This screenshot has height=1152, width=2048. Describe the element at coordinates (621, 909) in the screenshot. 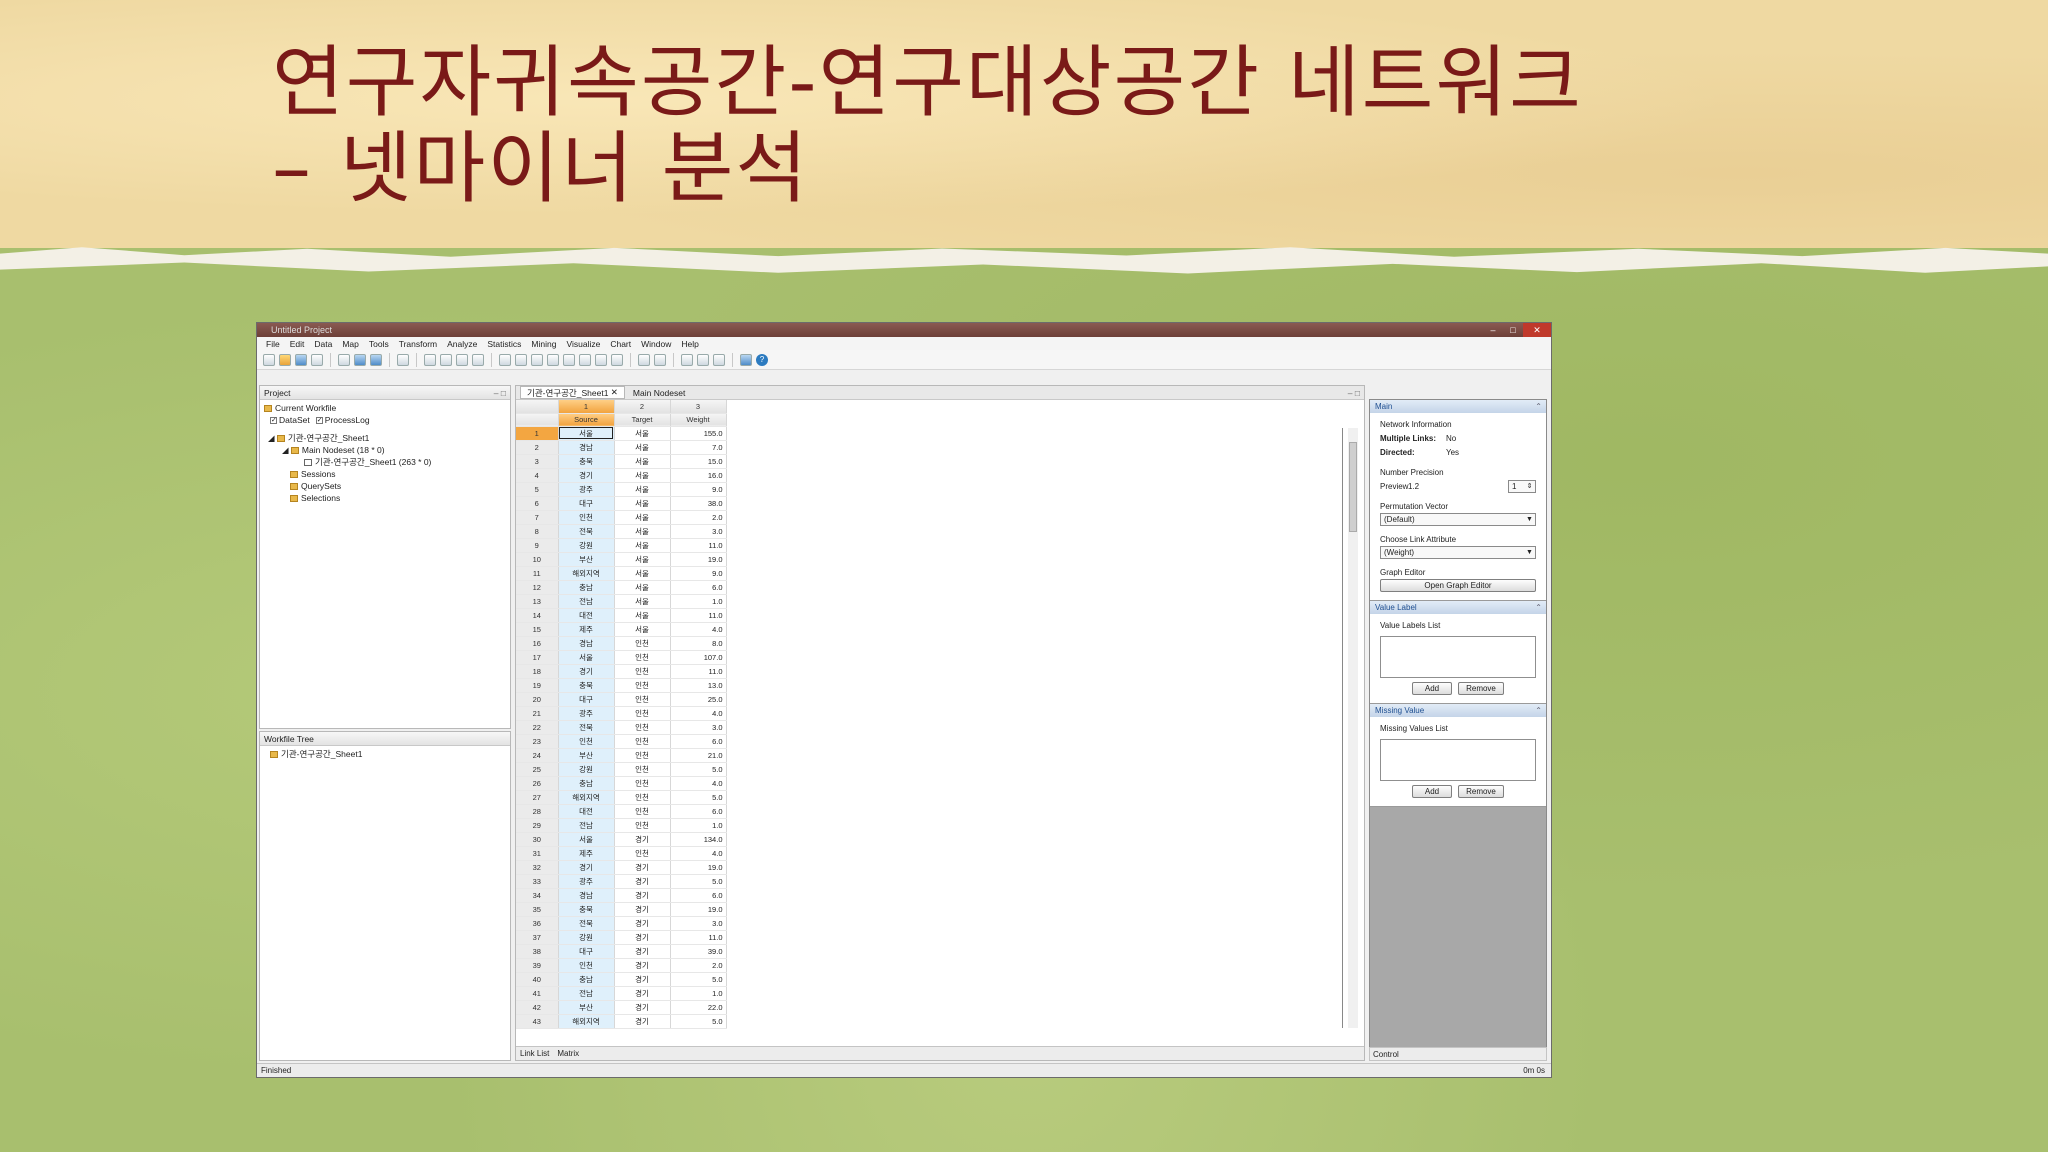

I see `table-row: 35 충북 경기 19.0` at that location.